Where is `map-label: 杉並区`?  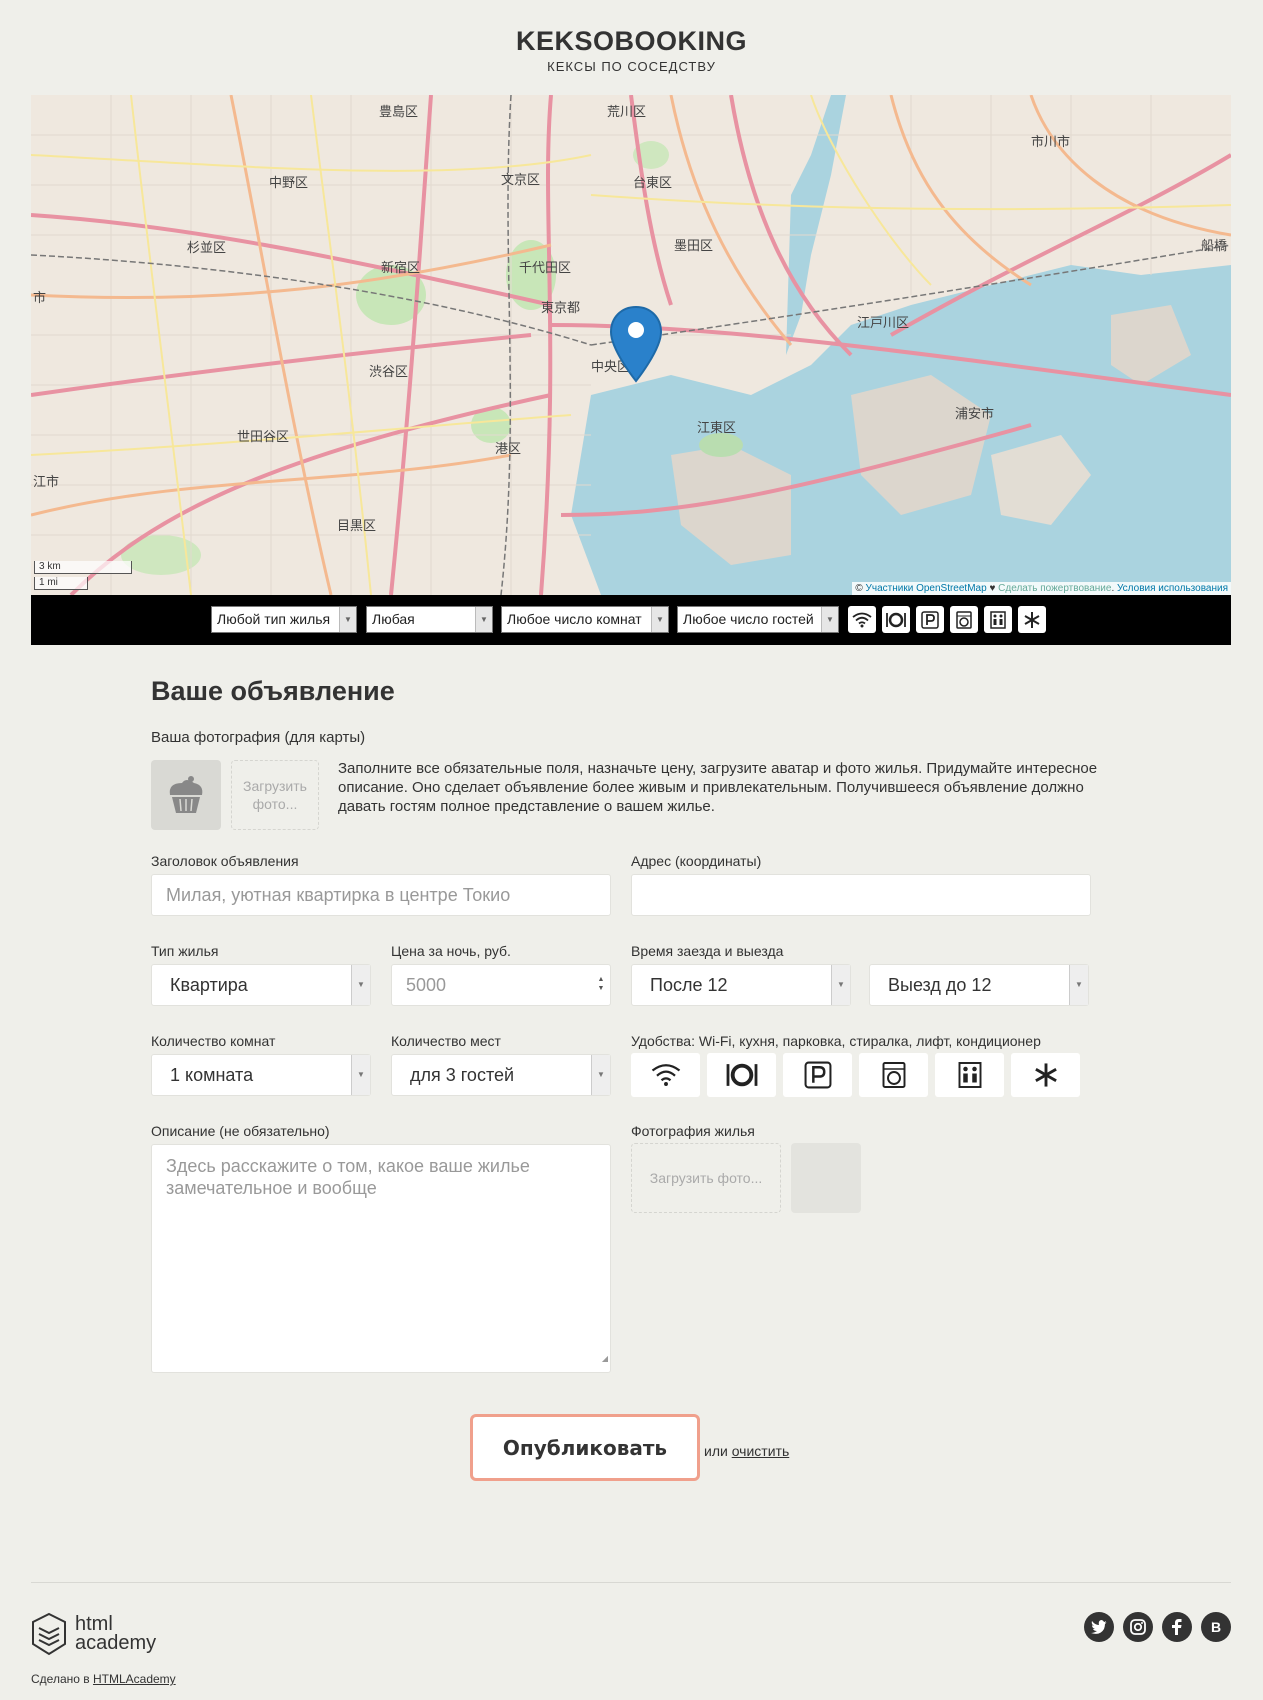
map-label: 杉並区 is located at coordinates (207, 248).